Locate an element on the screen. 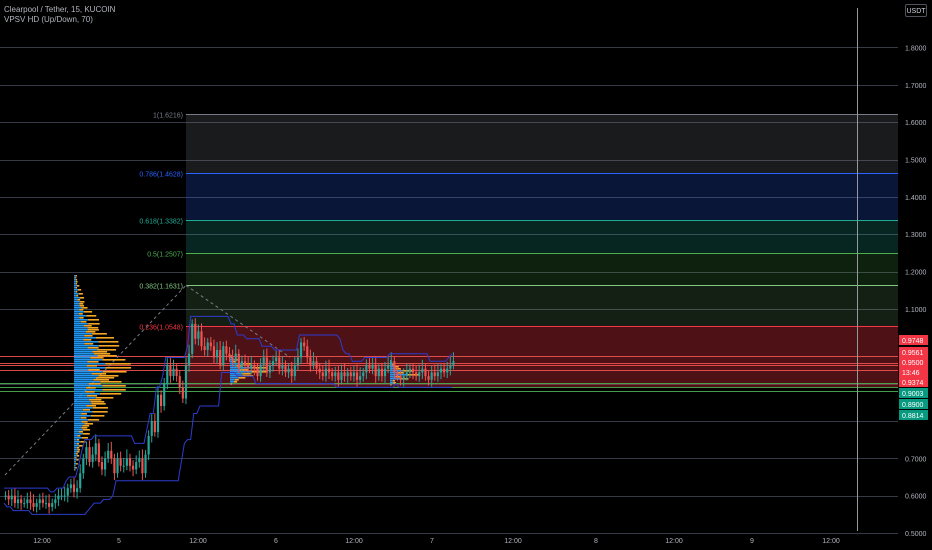 The width and height of the screenshot is (932, 550). price-tag-text: 0.9500 is located at coordinates (913, 363).